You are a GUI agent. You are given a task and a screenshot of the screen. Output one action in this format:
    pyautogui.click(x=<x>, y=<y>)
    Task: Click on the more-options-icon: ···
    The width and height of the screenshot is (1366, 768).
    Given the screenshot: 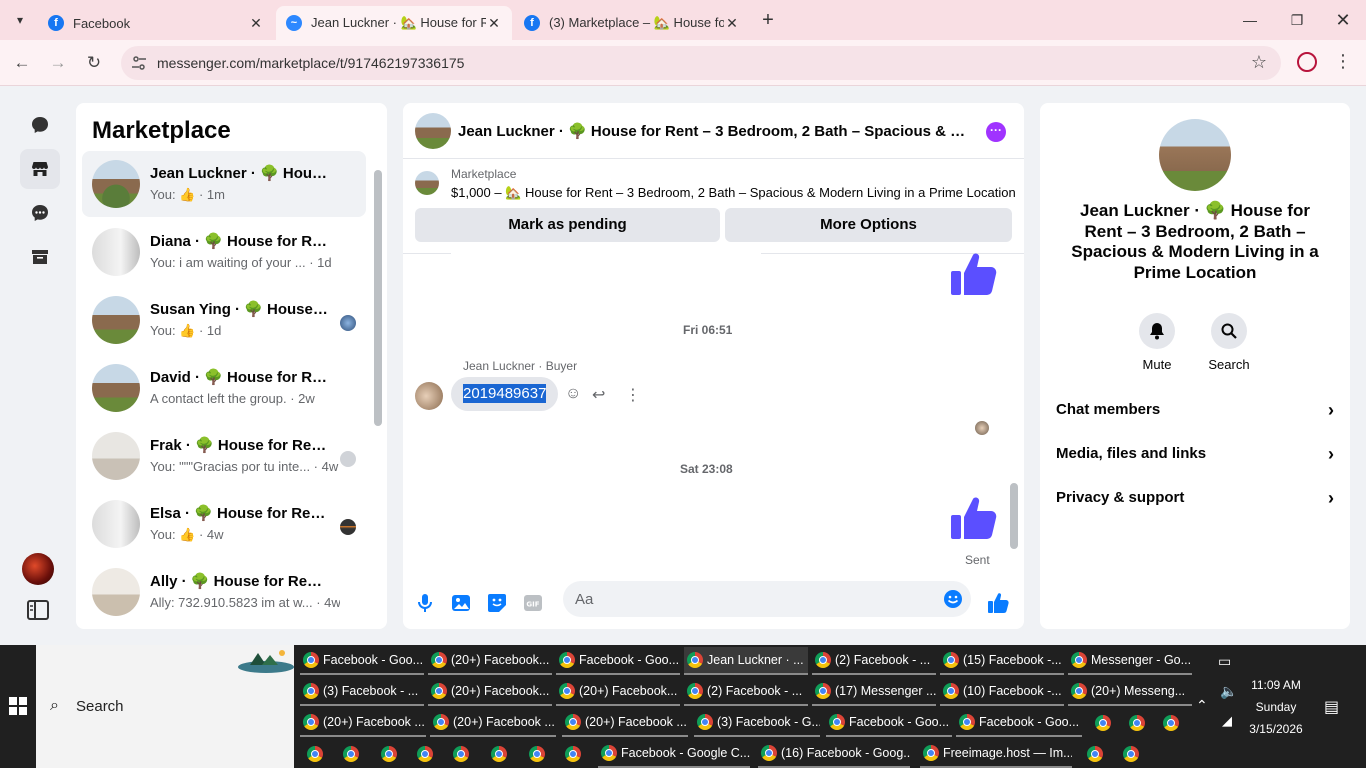 What is the action you would take?
    pyautogui.click(x=996, y=132)
    